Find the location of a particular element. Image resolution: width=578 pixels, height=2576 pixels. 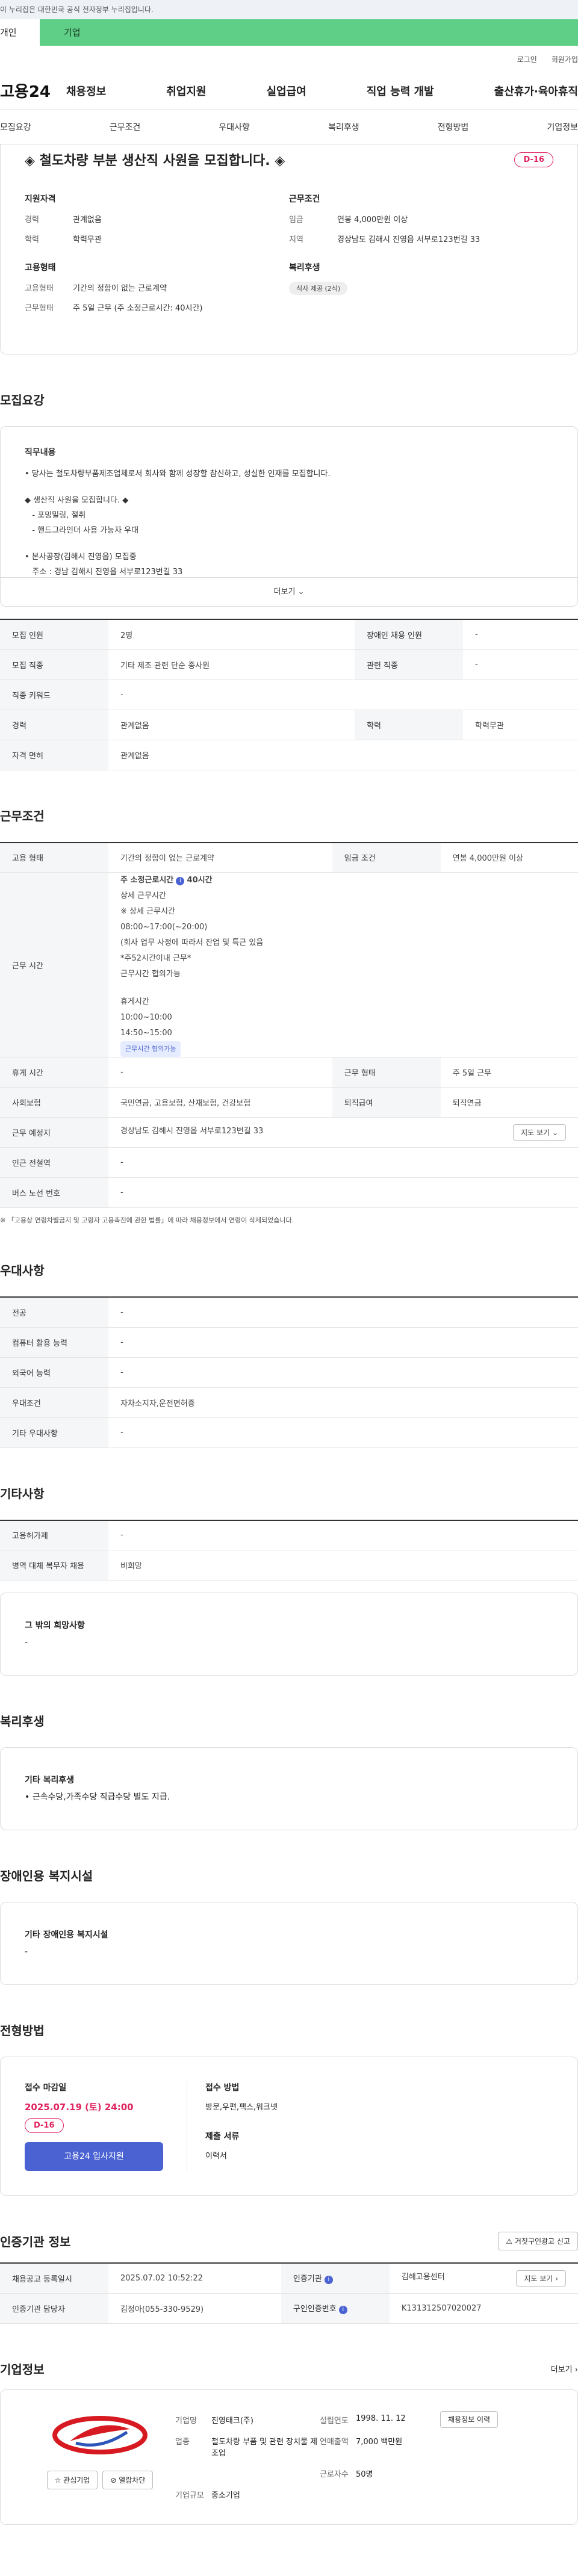

signup-link: 회원가입 is located at coordinates (565, 59).